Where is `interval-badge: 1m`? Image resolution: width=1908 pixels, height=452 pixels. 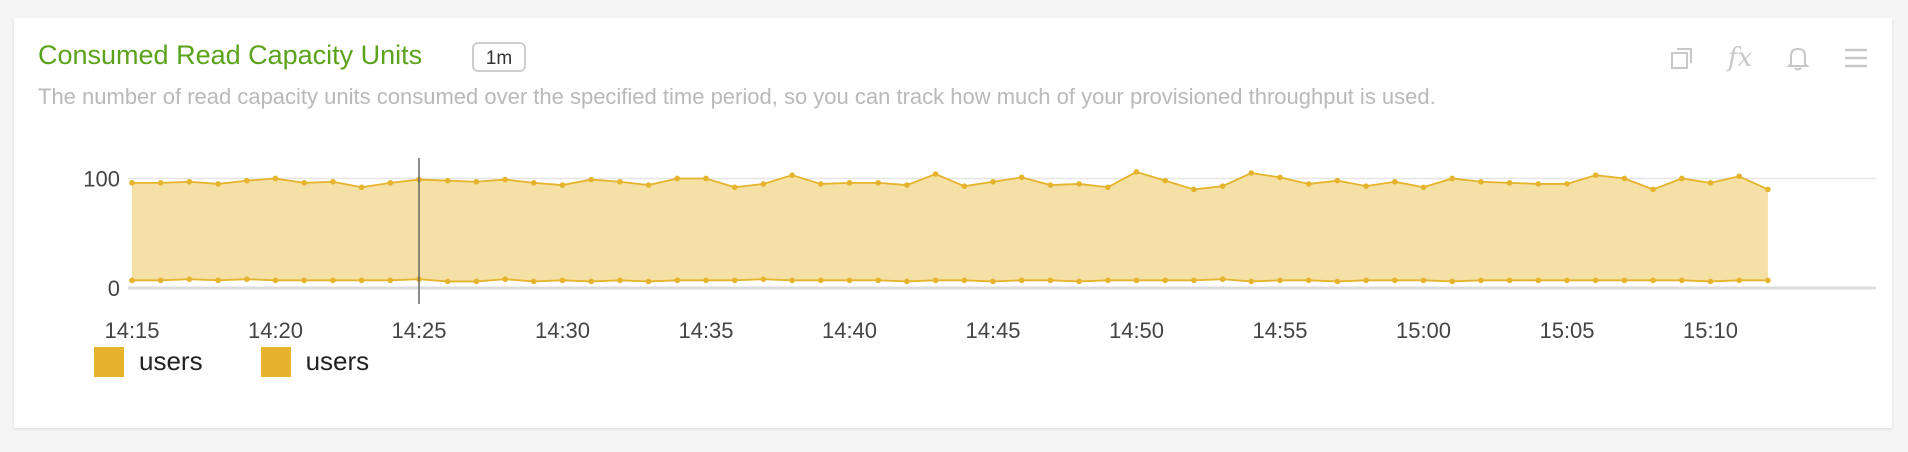
interval-badge: 1m is located at coordinates (499, 57).